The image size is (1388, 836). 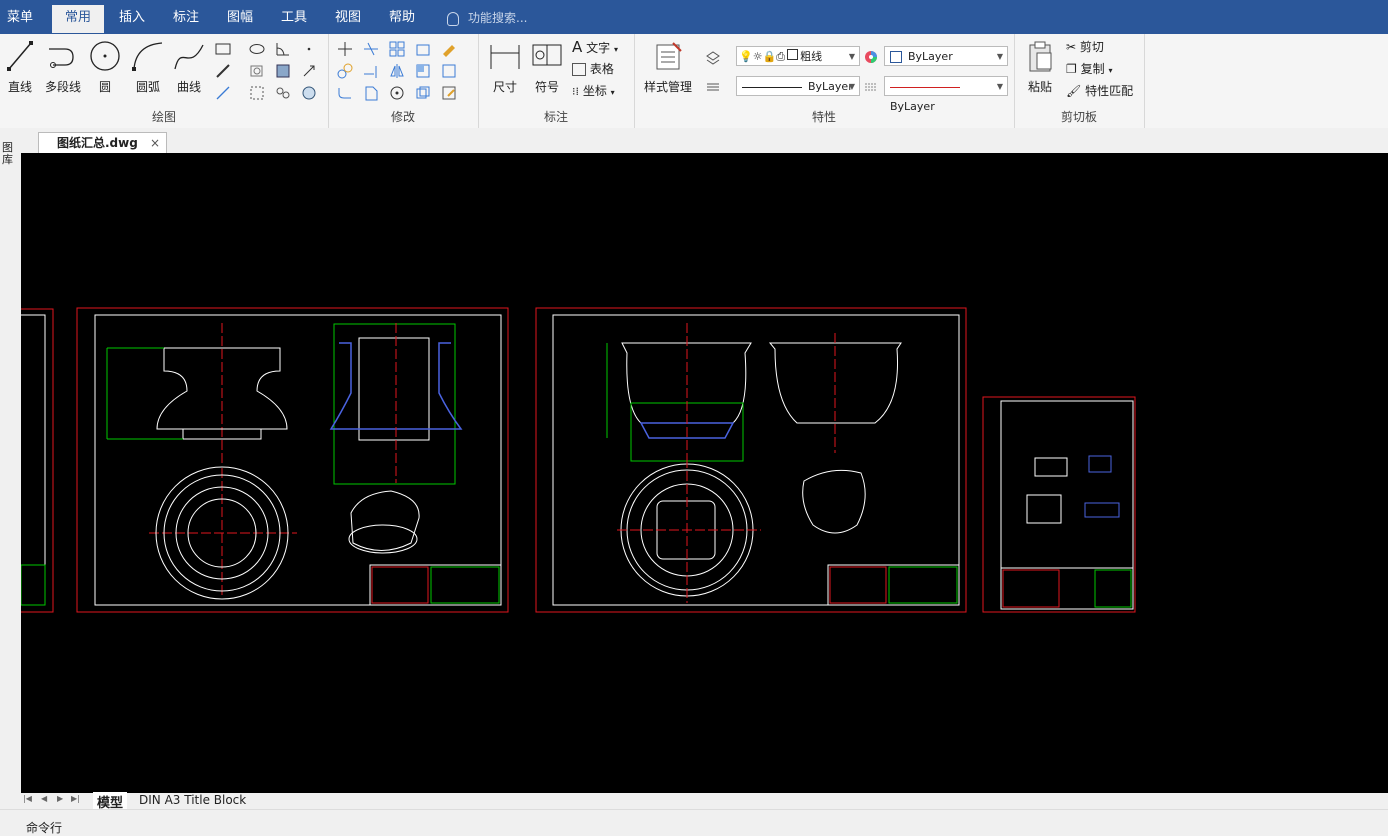 I want to click on polyline-button: 多段线, so click(x=63, y=67).